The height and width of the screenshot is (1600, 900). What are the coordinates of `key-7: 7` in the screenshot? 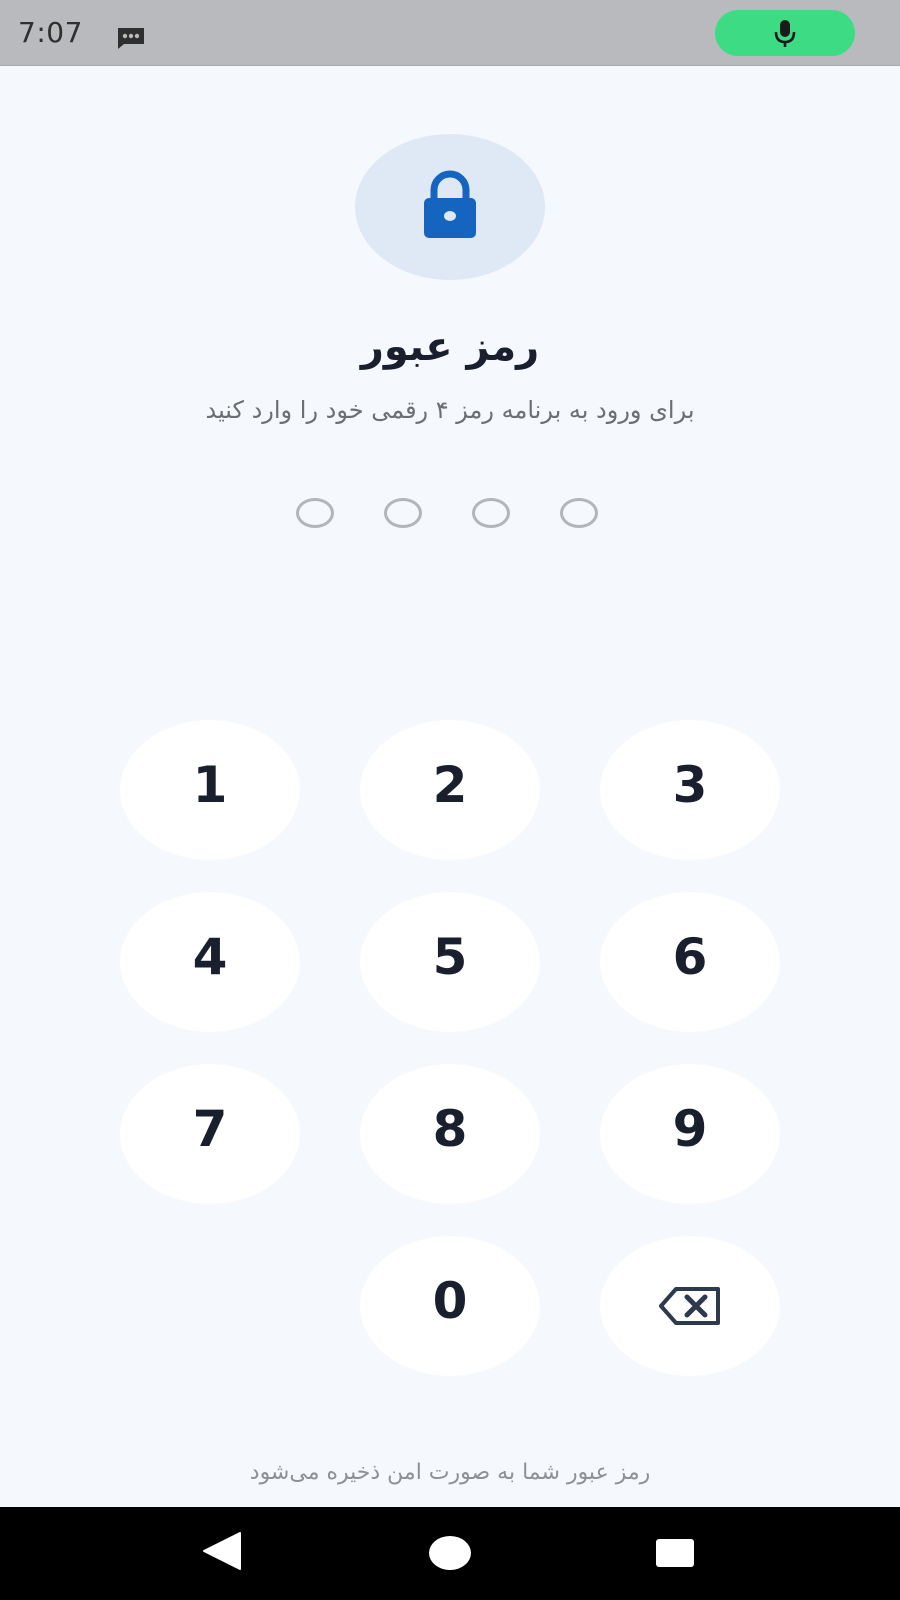 It's located at (210, 1134).